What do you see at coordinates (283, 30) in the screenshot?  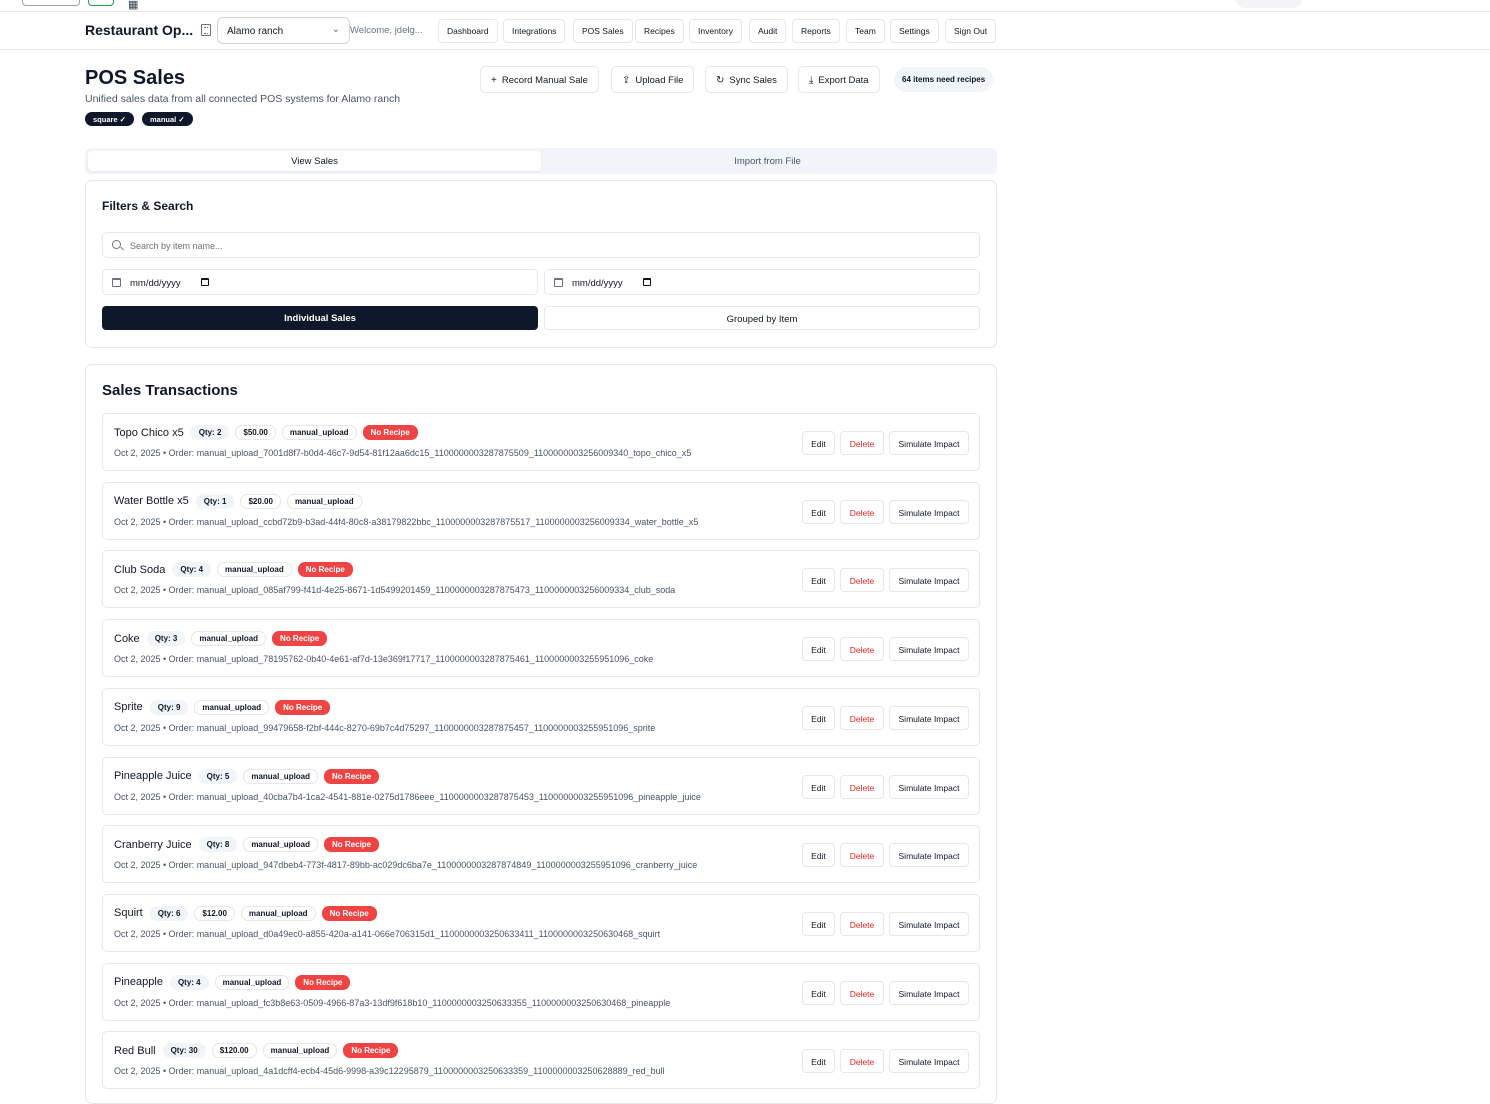 I see `location-select: Alamo ranch ⌄` at bounding box center [283, 30].